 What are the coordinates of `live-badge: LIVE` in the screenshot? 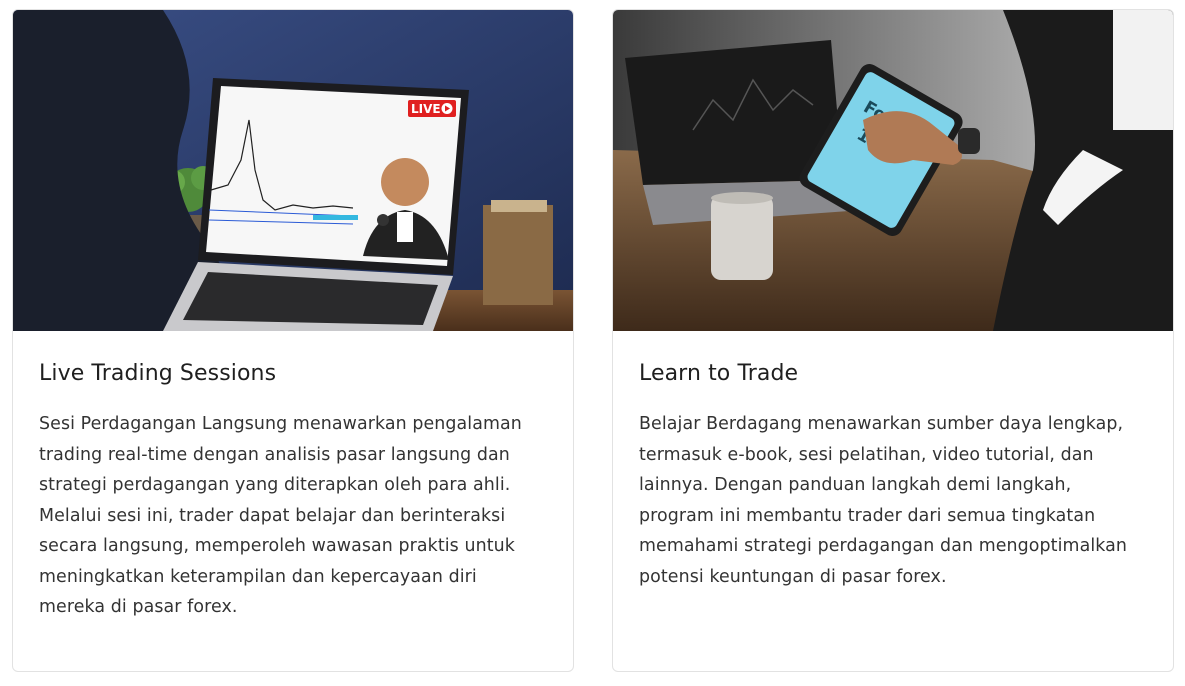 It's located at (432, 108).